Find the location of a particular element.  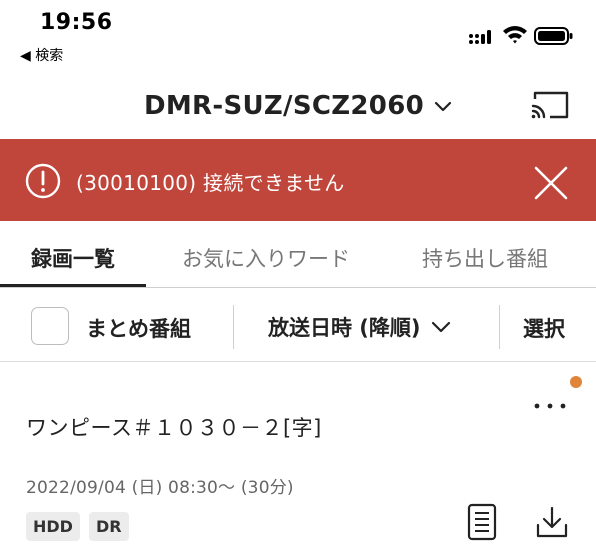

quality-badge: DR is located at coordinates (109, 526).